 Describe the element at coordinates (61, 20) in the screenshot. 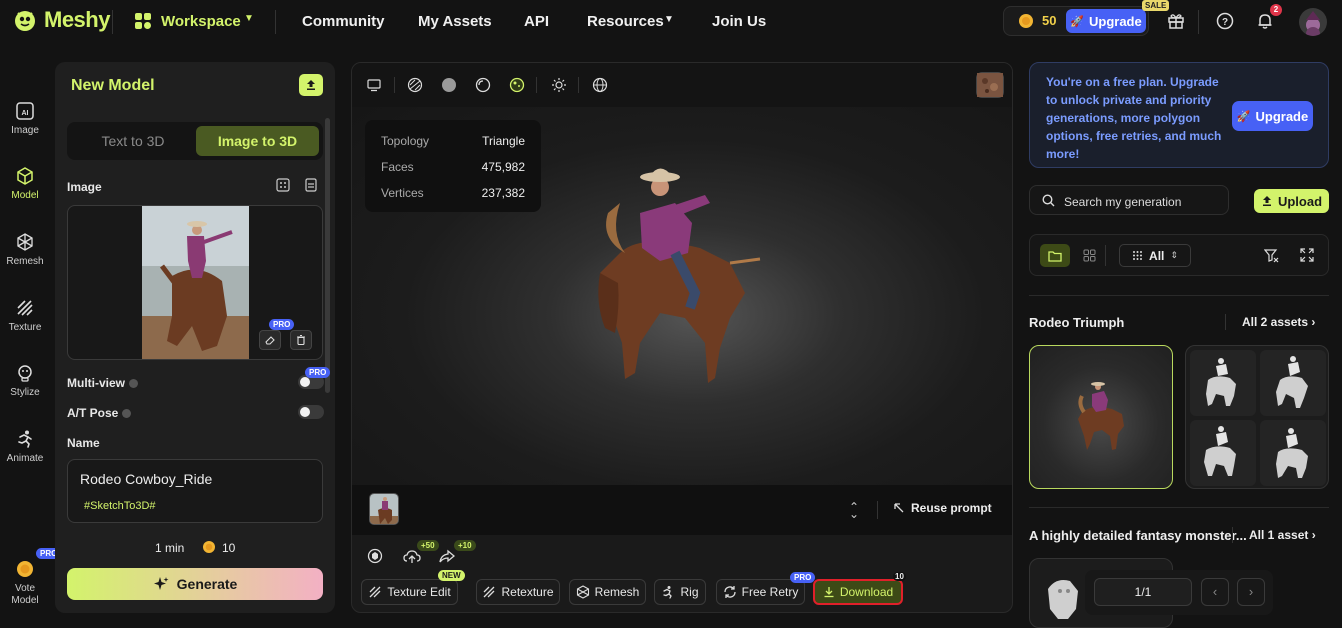

I see `meshy-logo: Meshy` at that location.